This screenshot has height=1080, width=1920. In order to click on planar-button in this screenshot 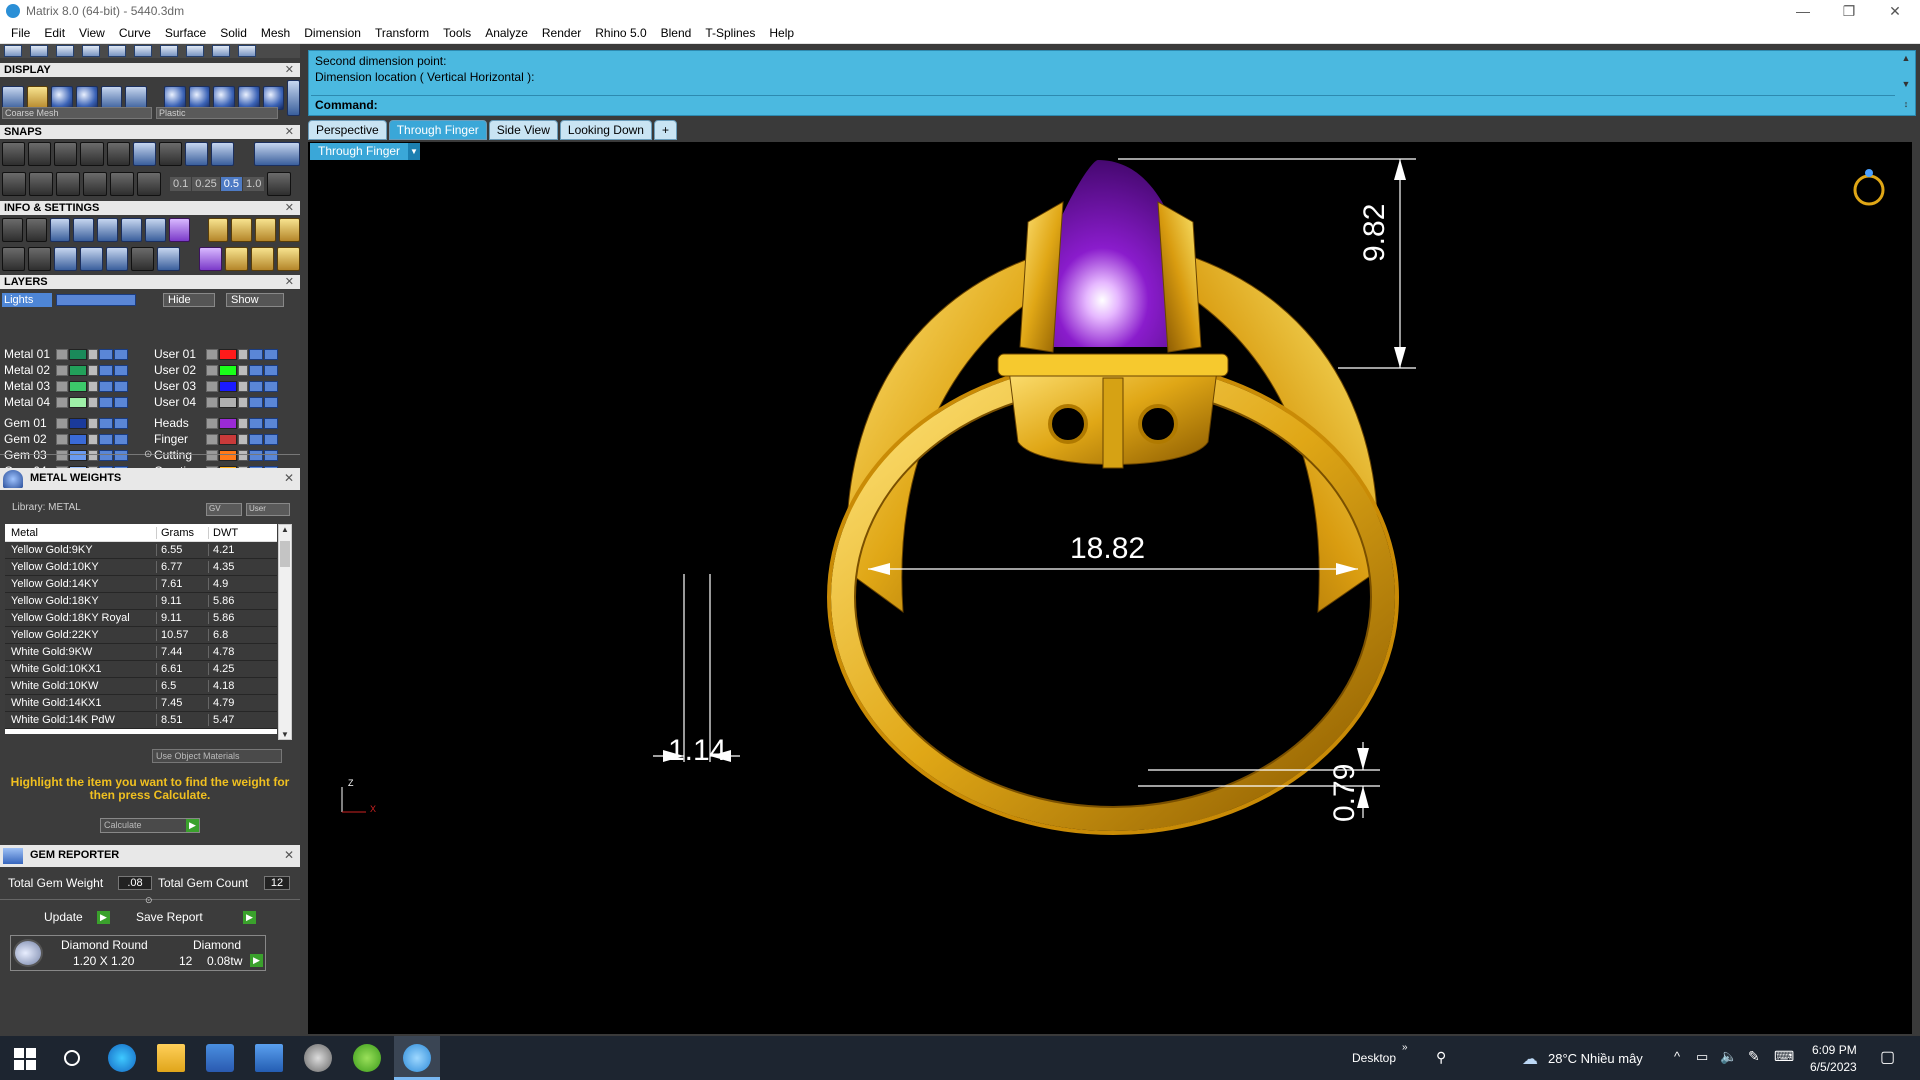, I will do `click(68, 184)`.